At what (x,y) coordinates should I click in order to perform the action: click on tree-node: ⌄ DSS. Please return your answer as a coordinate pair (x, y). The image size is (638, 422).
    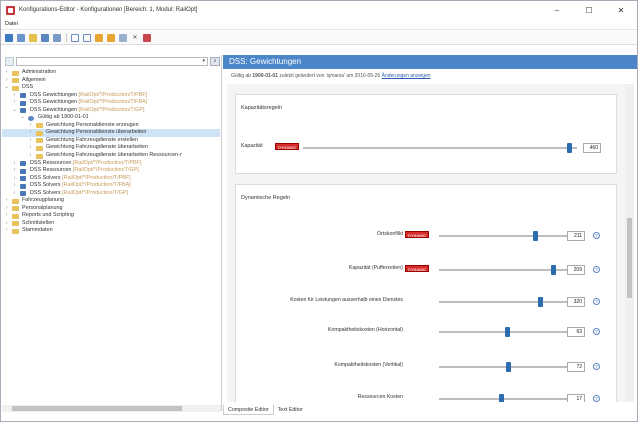
    Looking at the image, I should click on (111, 88).